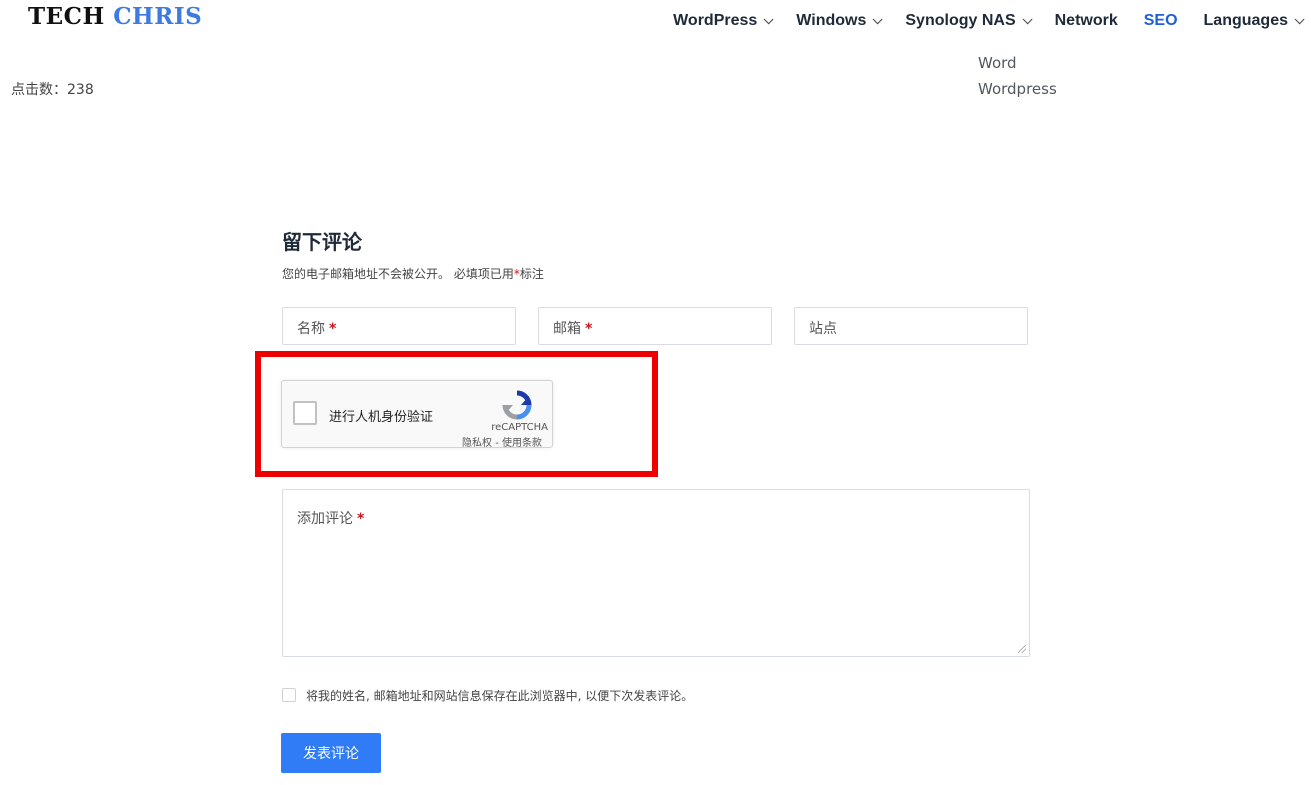  What do you see at coordinates (398, 274) in the screenshot?
I see `notes-prefix: 您的电子邮箱地址不会被公开。 必填项已用` at bounding box center [398, 274].